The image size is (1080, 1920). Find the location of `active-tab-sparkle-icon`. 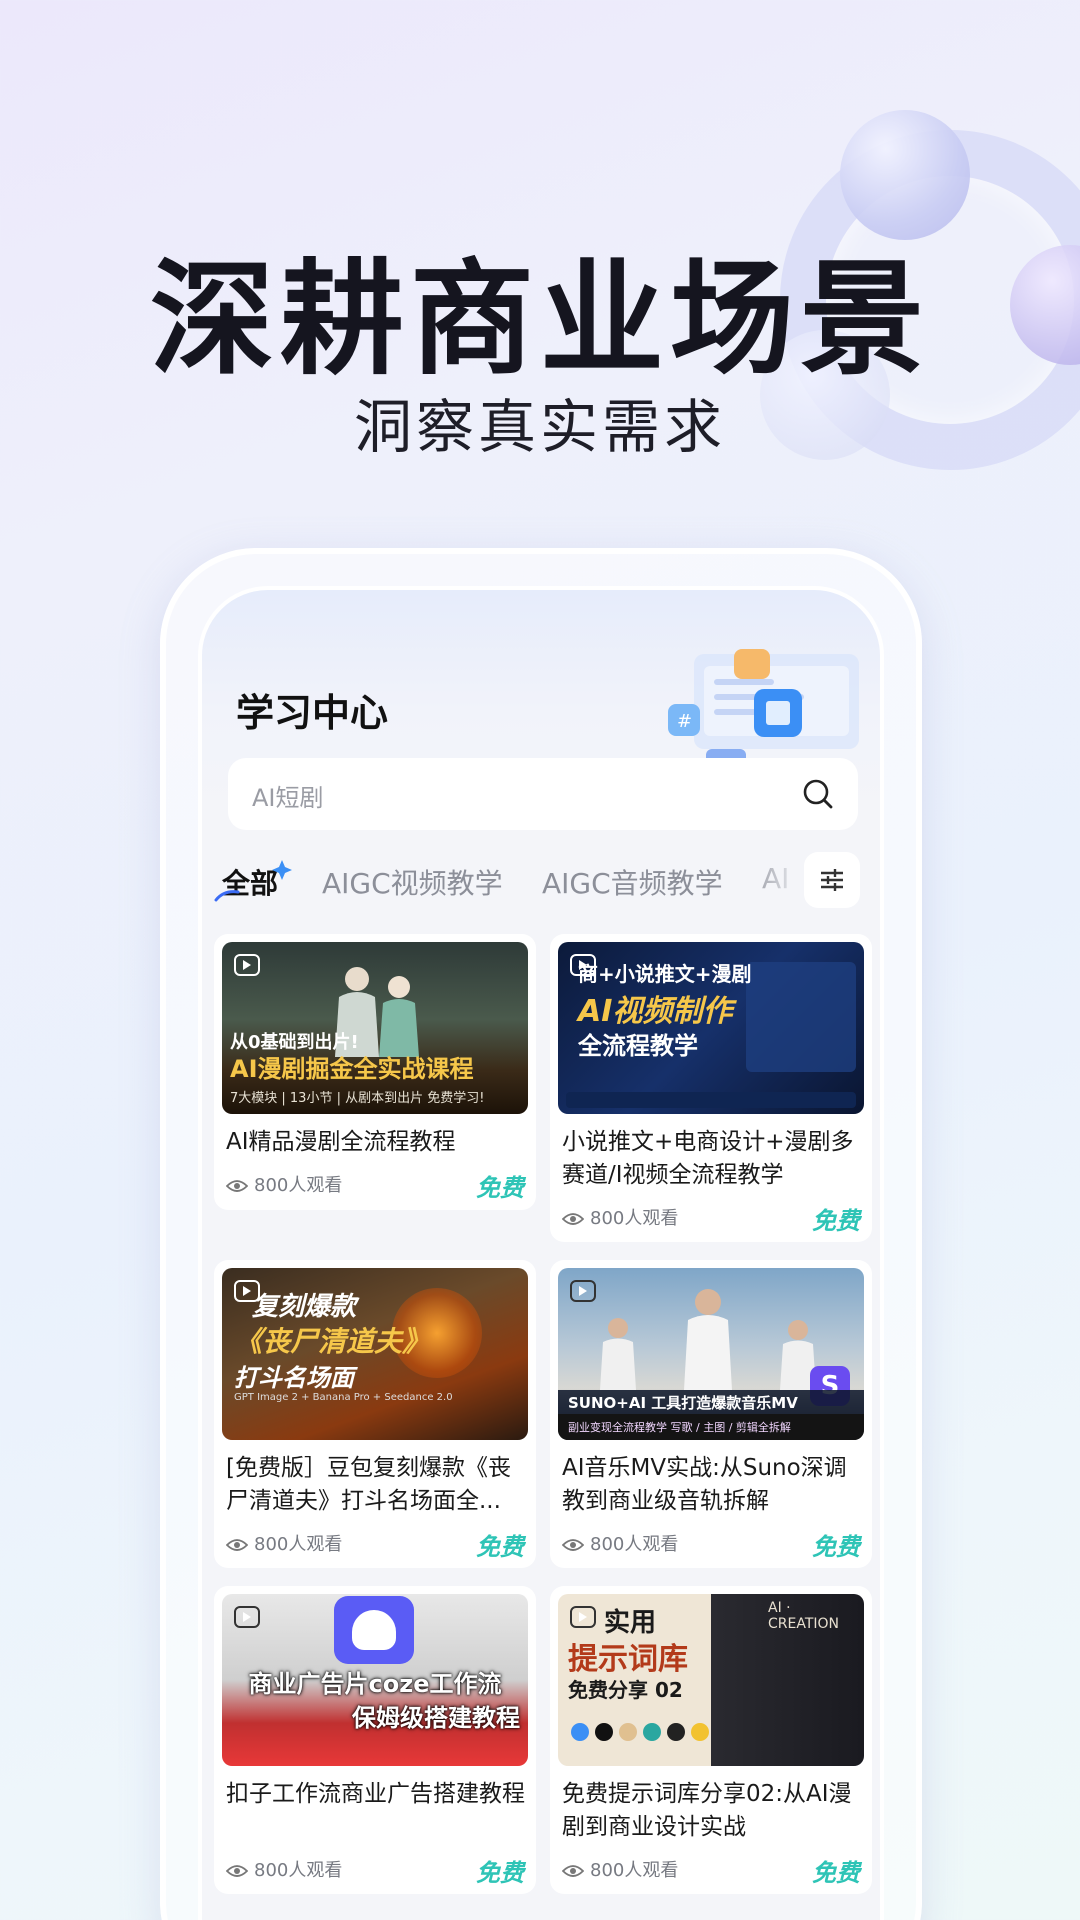

active-tab-sparkle-icon is located at coordinates (253, 881).